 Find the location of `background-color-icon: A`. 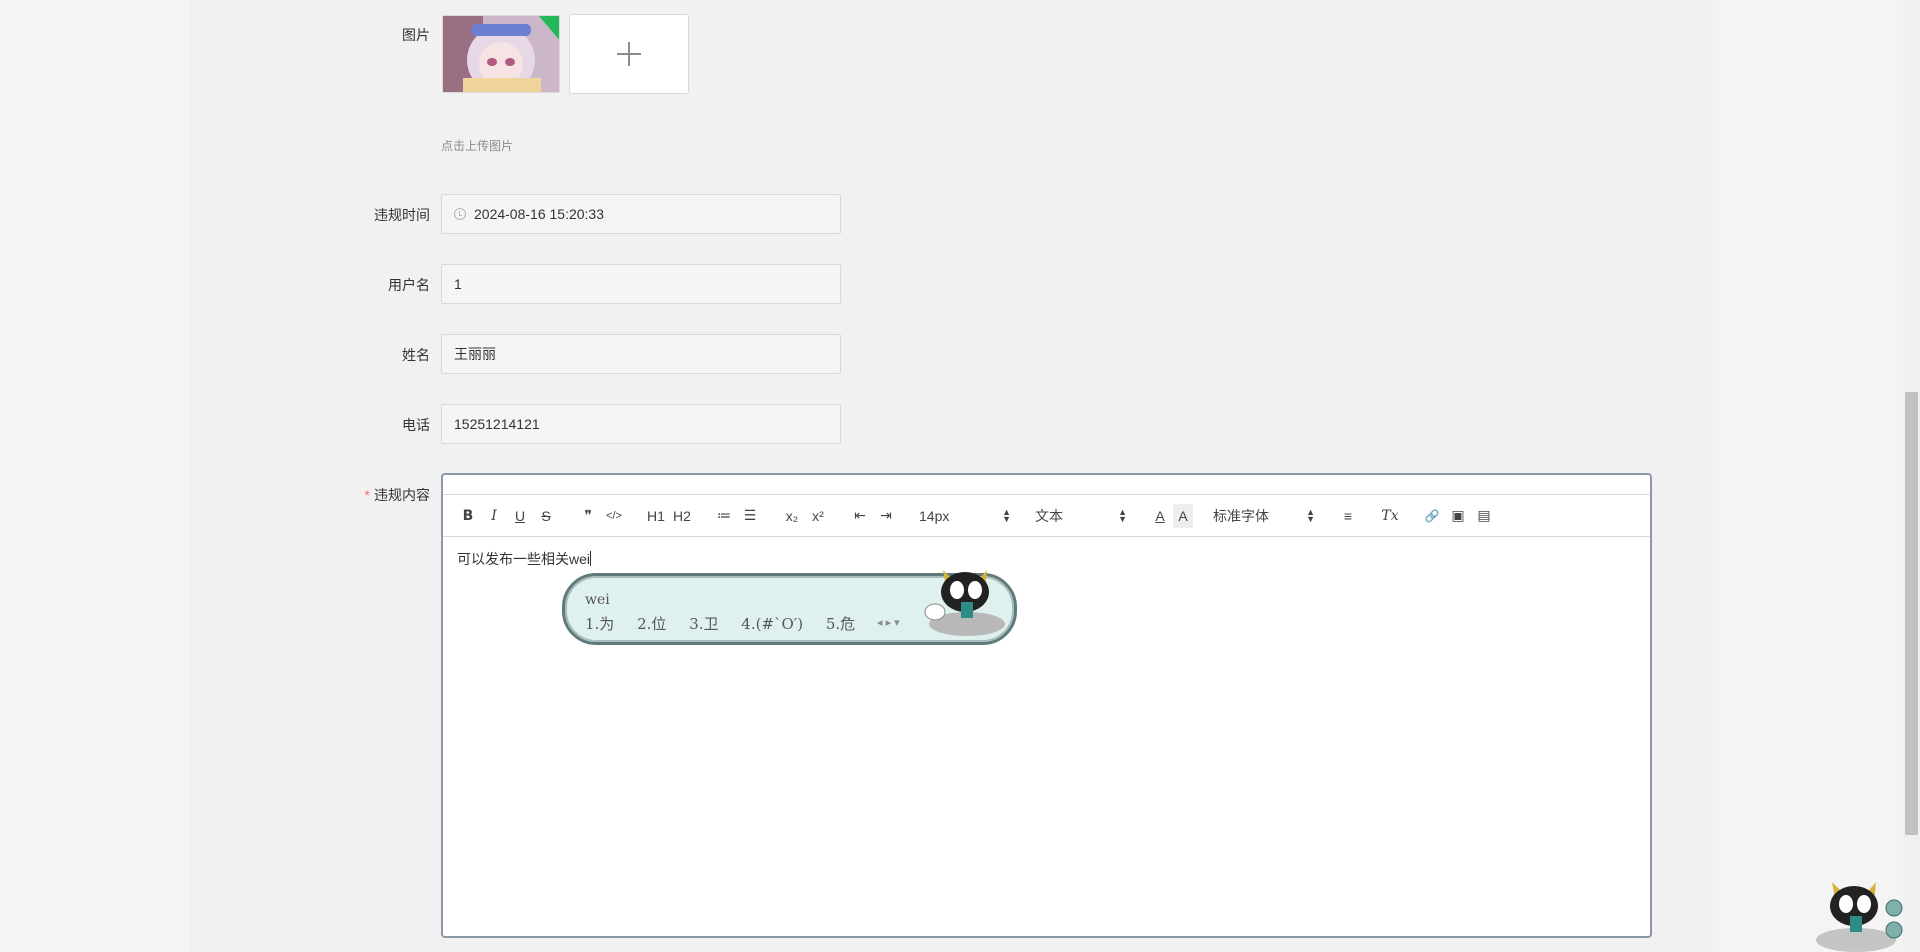

background-color-icon: A is located at coordinates (1183, 515).